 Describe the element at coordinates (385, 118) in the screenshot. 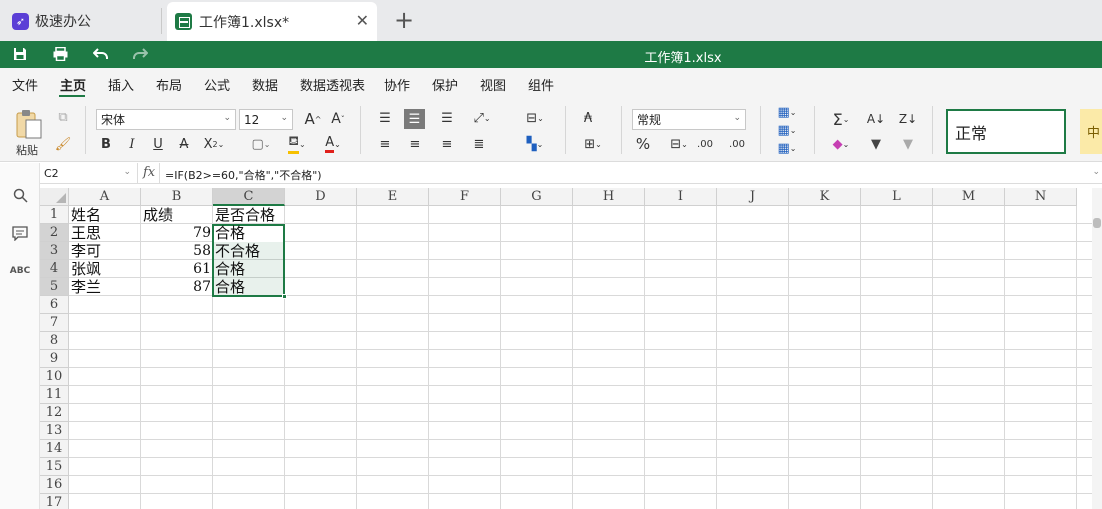

I see `align-top-icon: ☰` at that location.